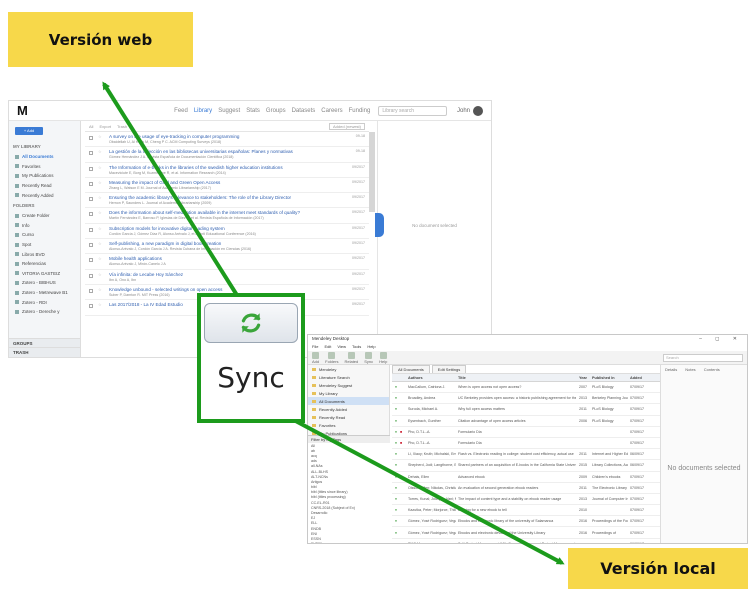 This screenshot has height=589, width=748. Describe the element at coordinates (346, 126) in the screenshot. I see `sort-dropdown: Added (newest)` at that location.